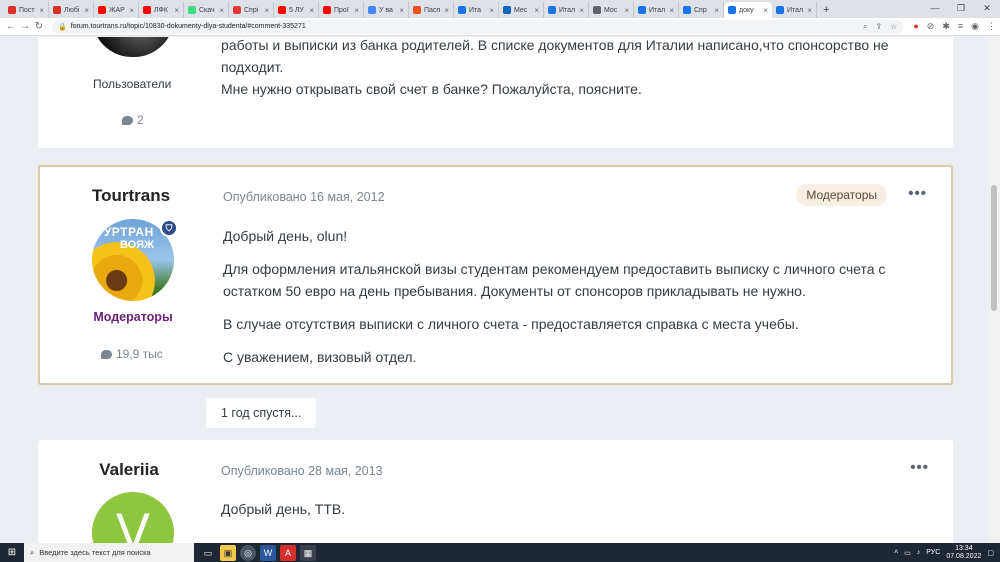 Image resolution: width=1000 pixels, height=562 pixels. I want to click on post-date: Опубликовано 16 мая, 2012, so click(304, 197).